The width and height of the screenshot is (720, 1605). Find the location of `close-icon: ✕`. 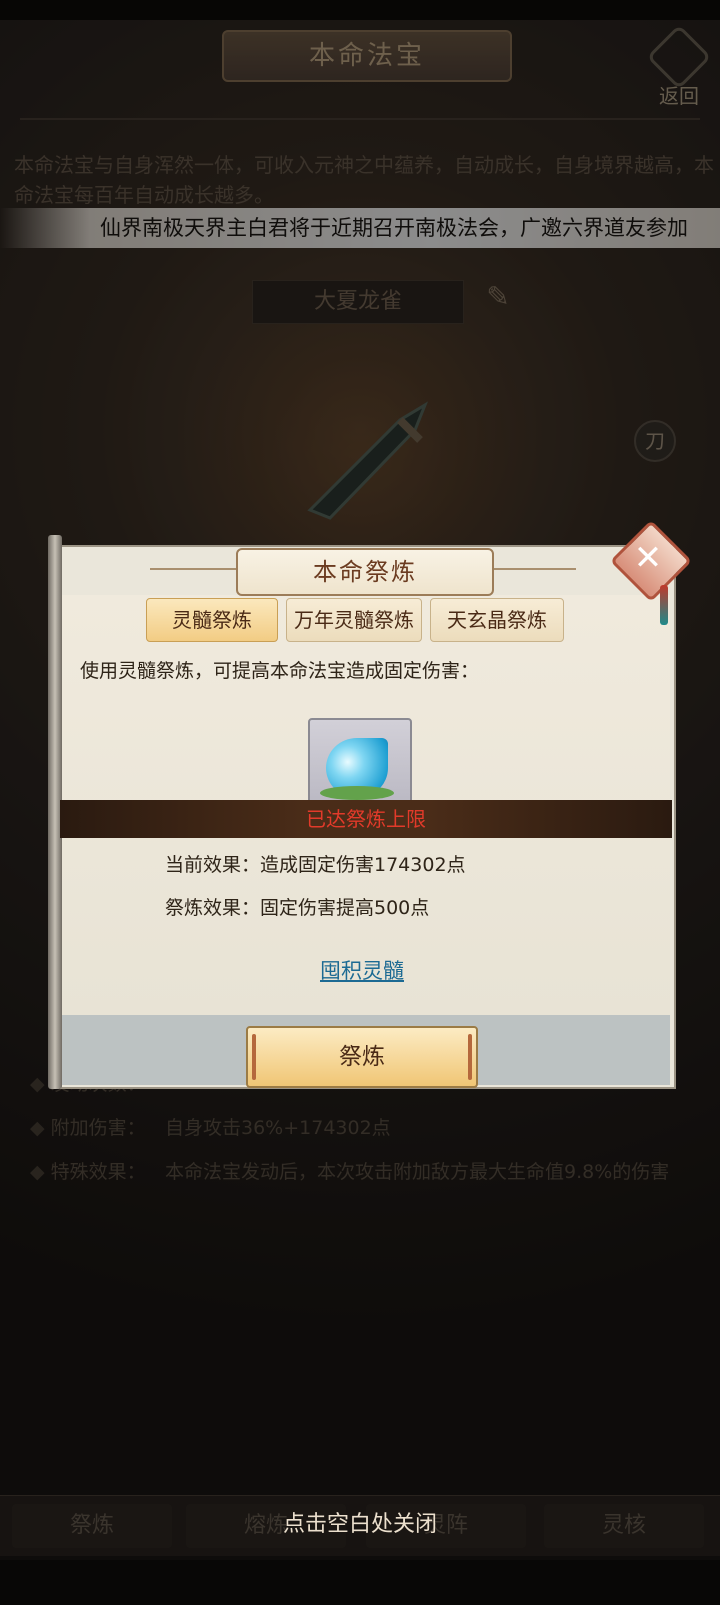

close-icon: ✕ is located at coordinates (648, 558).